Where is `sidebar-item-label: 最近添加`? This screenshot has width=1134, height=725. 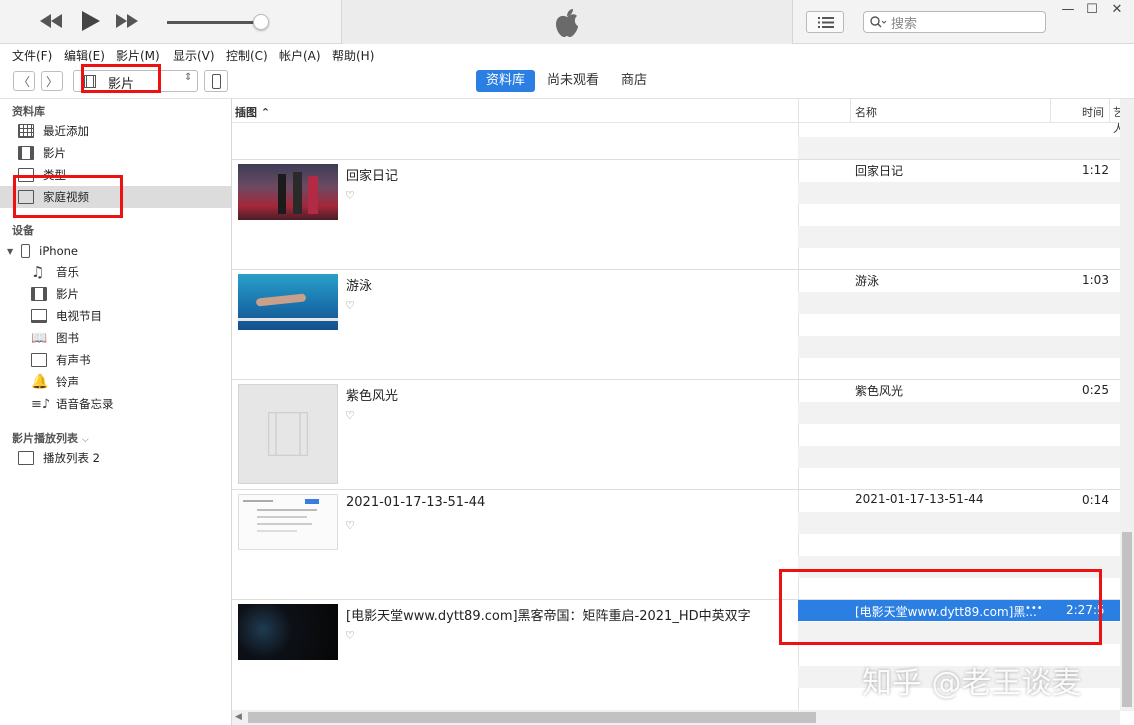
sidebar-item-label: 最近添加 is located at coordinates (66, 131).